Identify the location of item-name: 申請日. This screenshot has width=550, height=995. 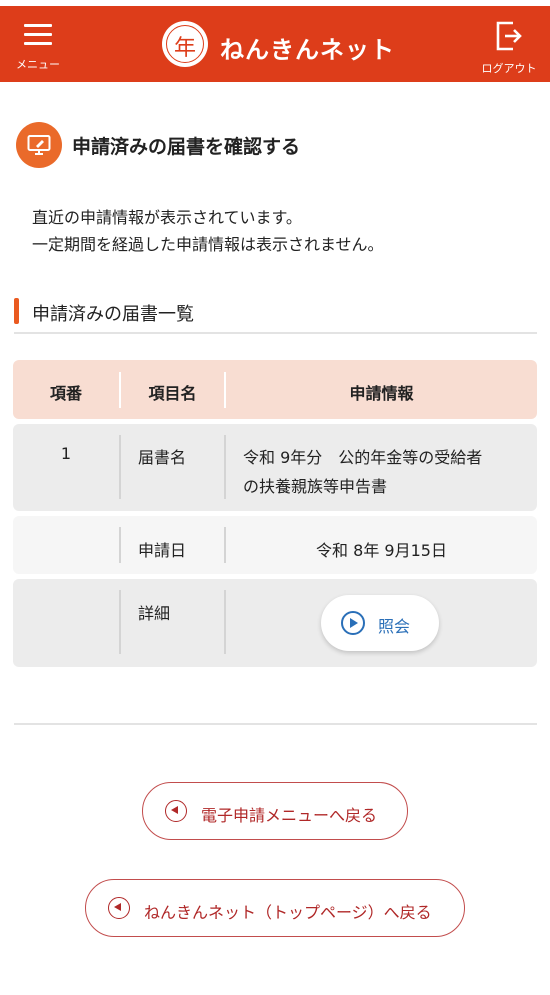
(162, 550).